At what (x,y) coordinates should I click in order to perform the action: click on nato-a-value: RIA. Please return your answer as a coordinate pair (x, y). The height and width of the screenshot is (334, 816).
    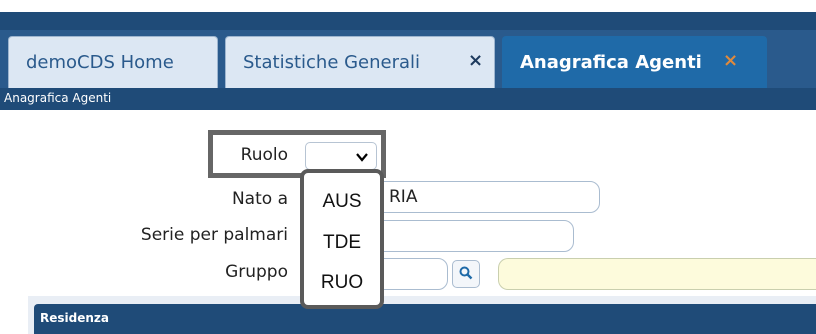
    Looking at the image, I should click on (403, 197).